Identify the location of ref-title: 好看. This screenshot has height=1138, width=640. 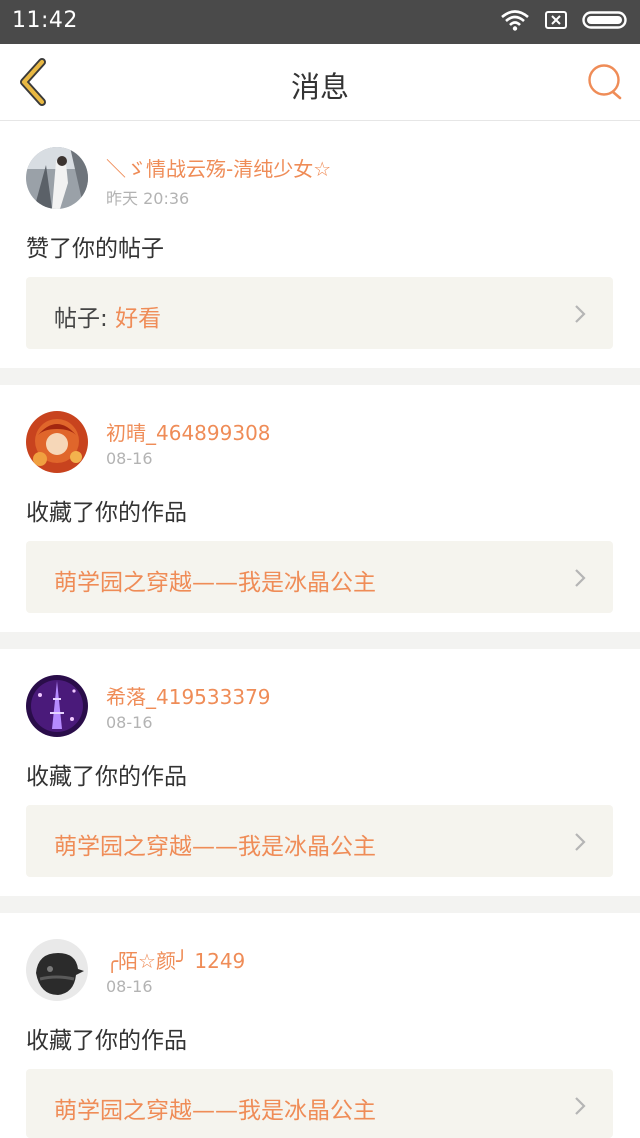
(138, 319).